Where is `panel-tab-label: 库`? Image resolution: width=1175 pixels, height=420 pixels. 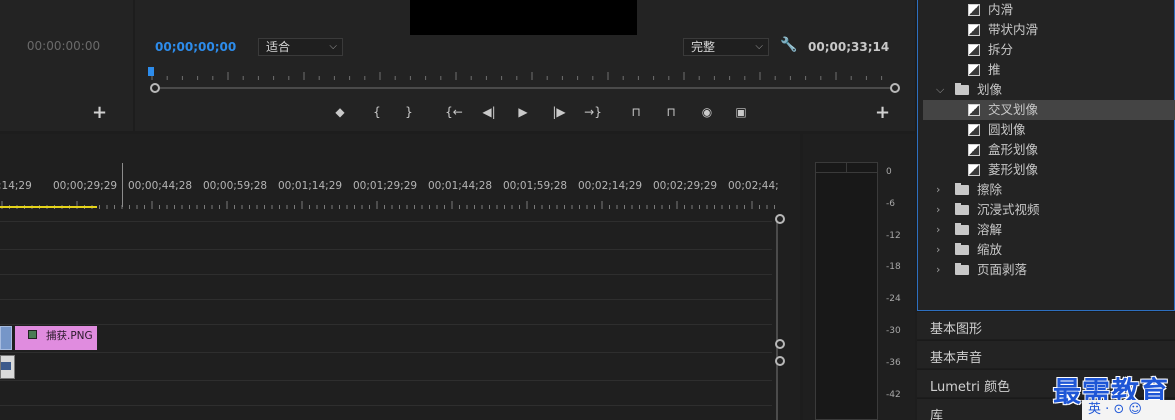 panel-tab-label: 库 is located at coordinates (937, 414).